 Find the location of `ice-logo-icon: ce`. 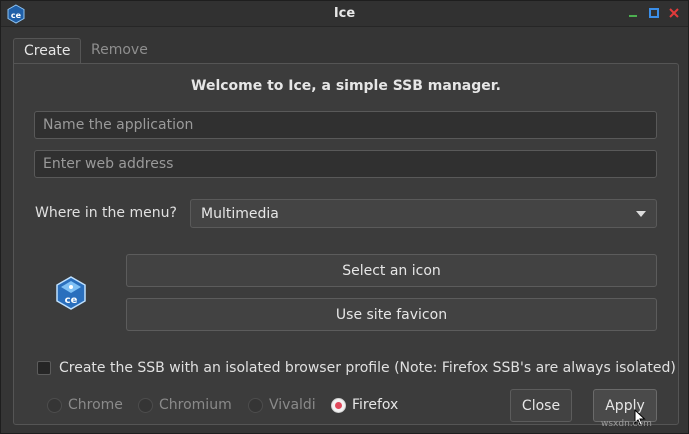

ice-logo-icon: ce is located at coordinates (71, 293).